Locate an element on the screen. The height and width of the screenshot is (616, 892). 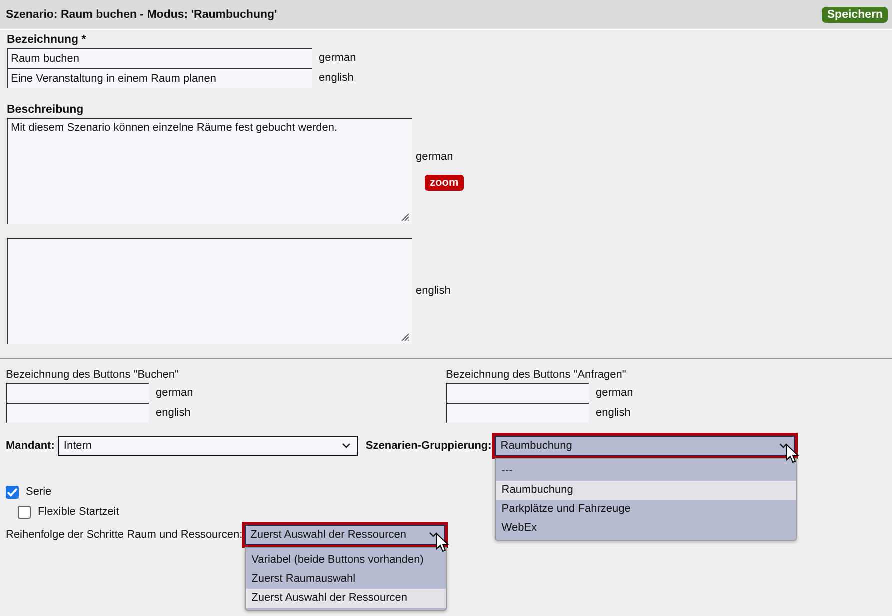
save-button: Speichern is located at coordinates (855, 14).